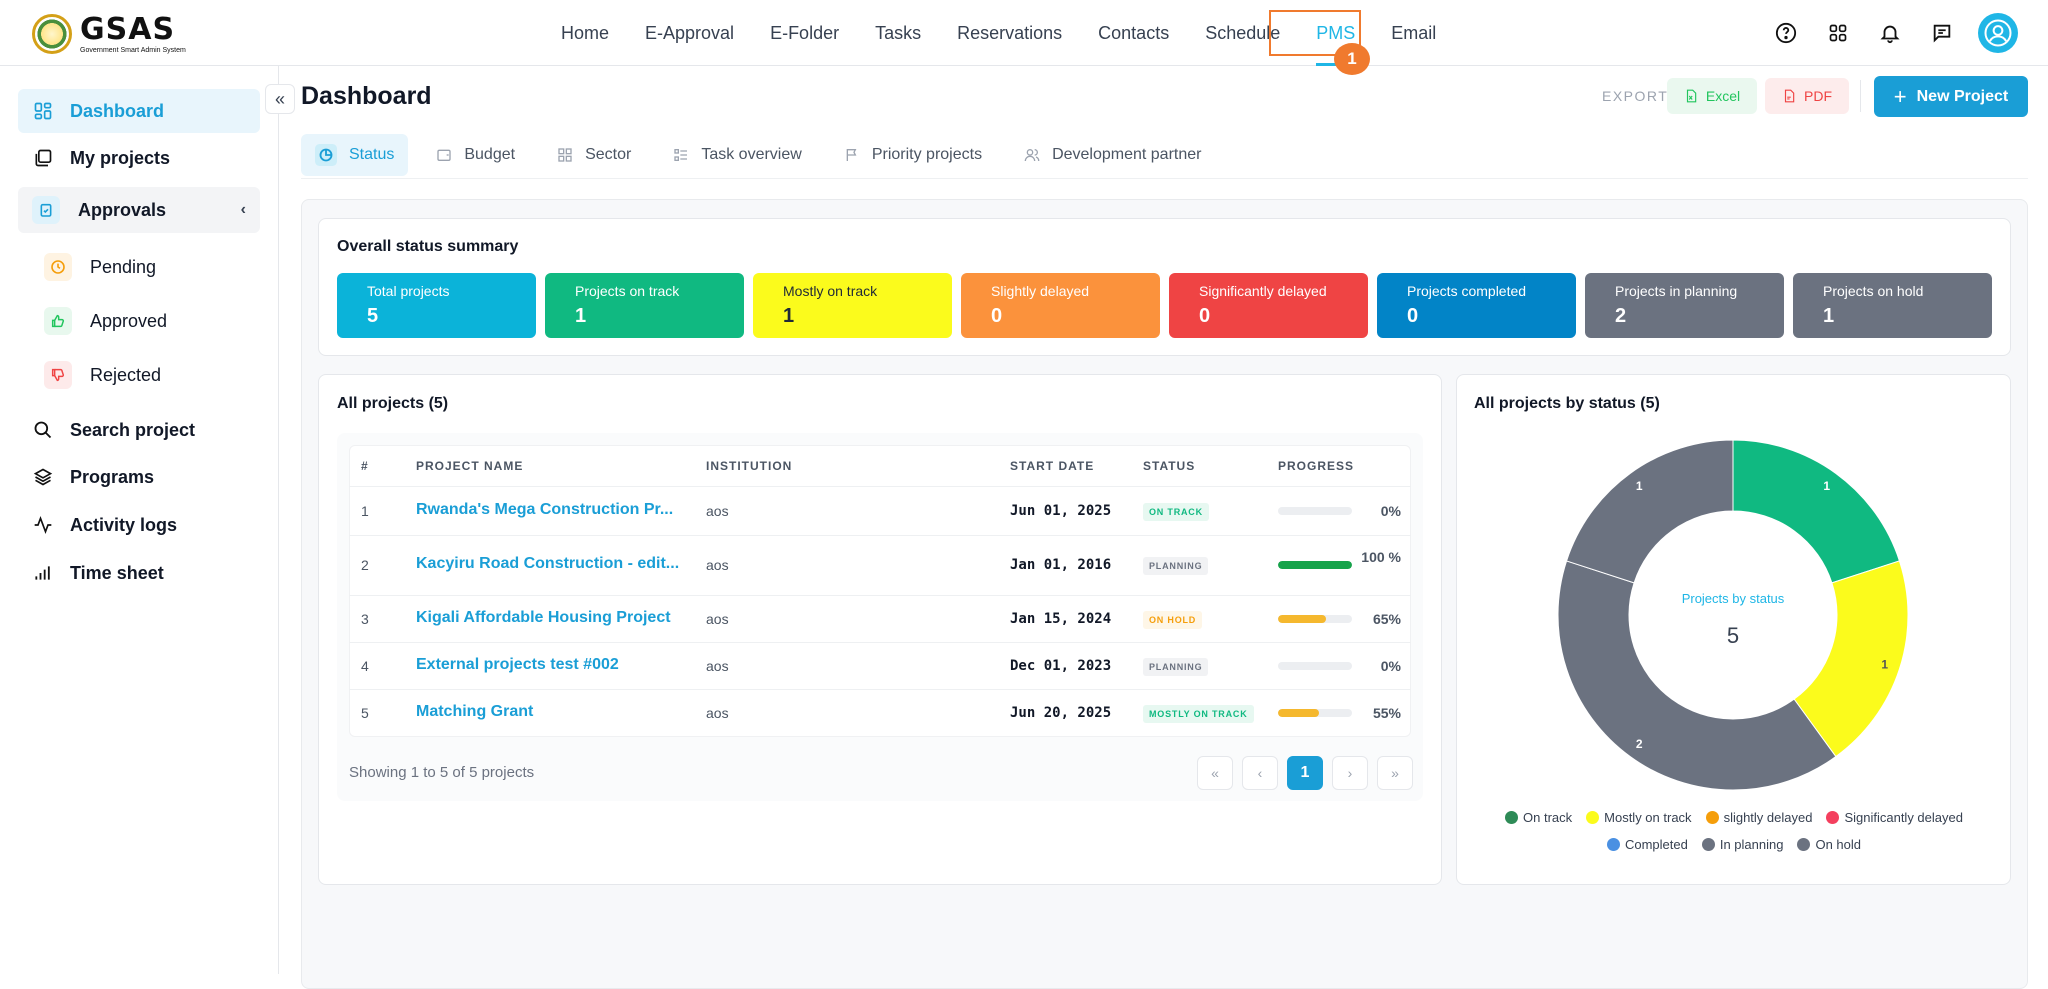 This screenshot has width=2048, height=989. I want to click on sidebar-subitem-pending: Pending, so click(100, 267).